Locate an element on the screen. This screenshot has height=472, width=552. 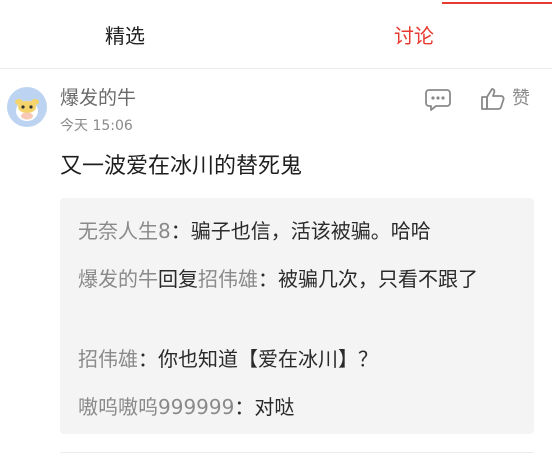
reply-text: 被骗几次，只看不跟了 is located at coordinates (378, 279).